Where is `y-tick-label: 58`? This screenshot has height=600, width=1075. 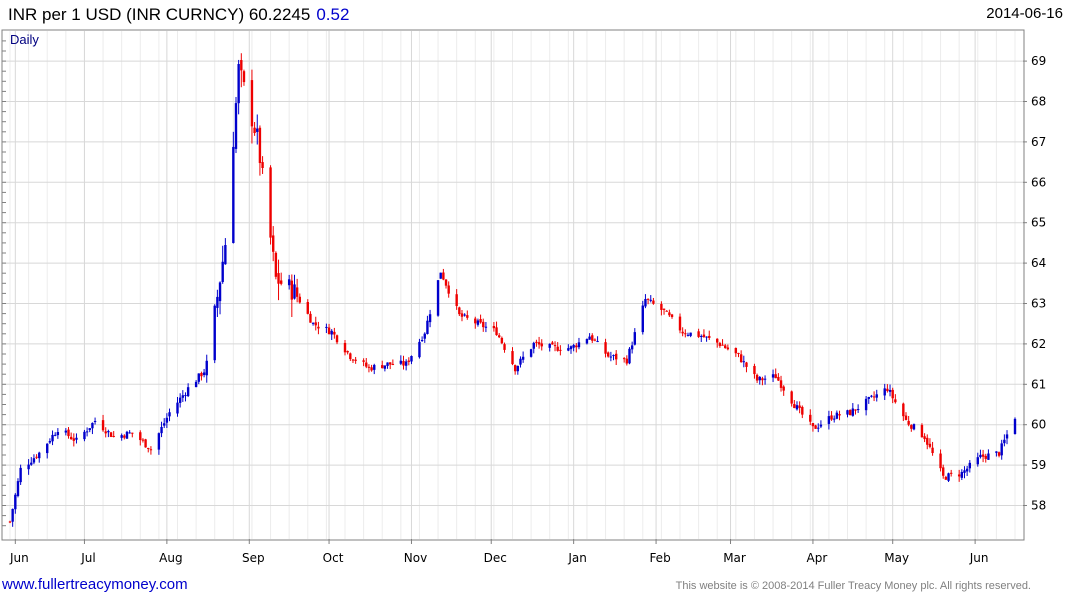
y-tick-label: 58 is located at coordinates (1038, 506).